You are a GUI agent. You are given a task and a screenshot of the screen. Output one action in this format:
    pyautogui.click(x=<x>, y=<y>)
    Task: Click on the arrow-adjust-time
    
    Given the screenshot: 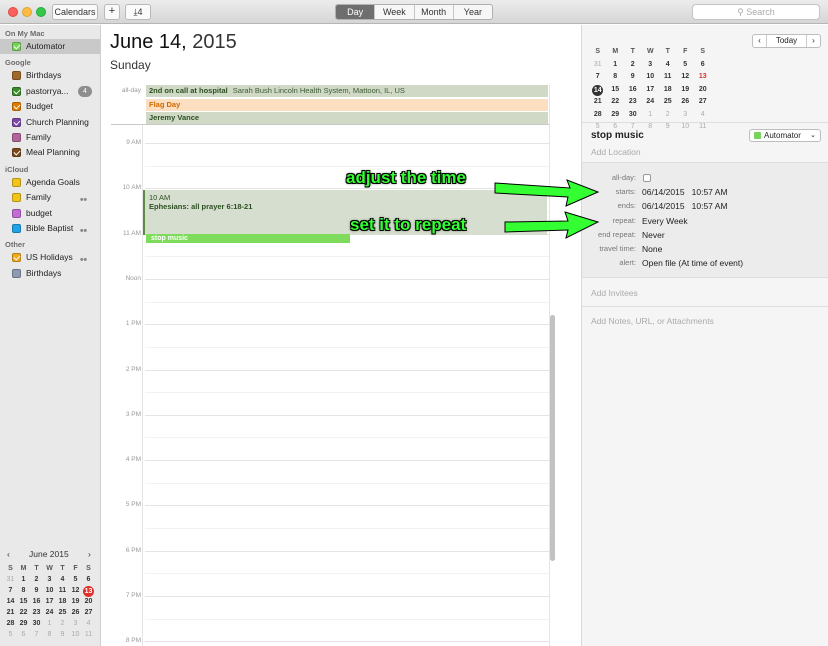 What is the action you would take?
    pyautogui.click(x=547, y=193)
    